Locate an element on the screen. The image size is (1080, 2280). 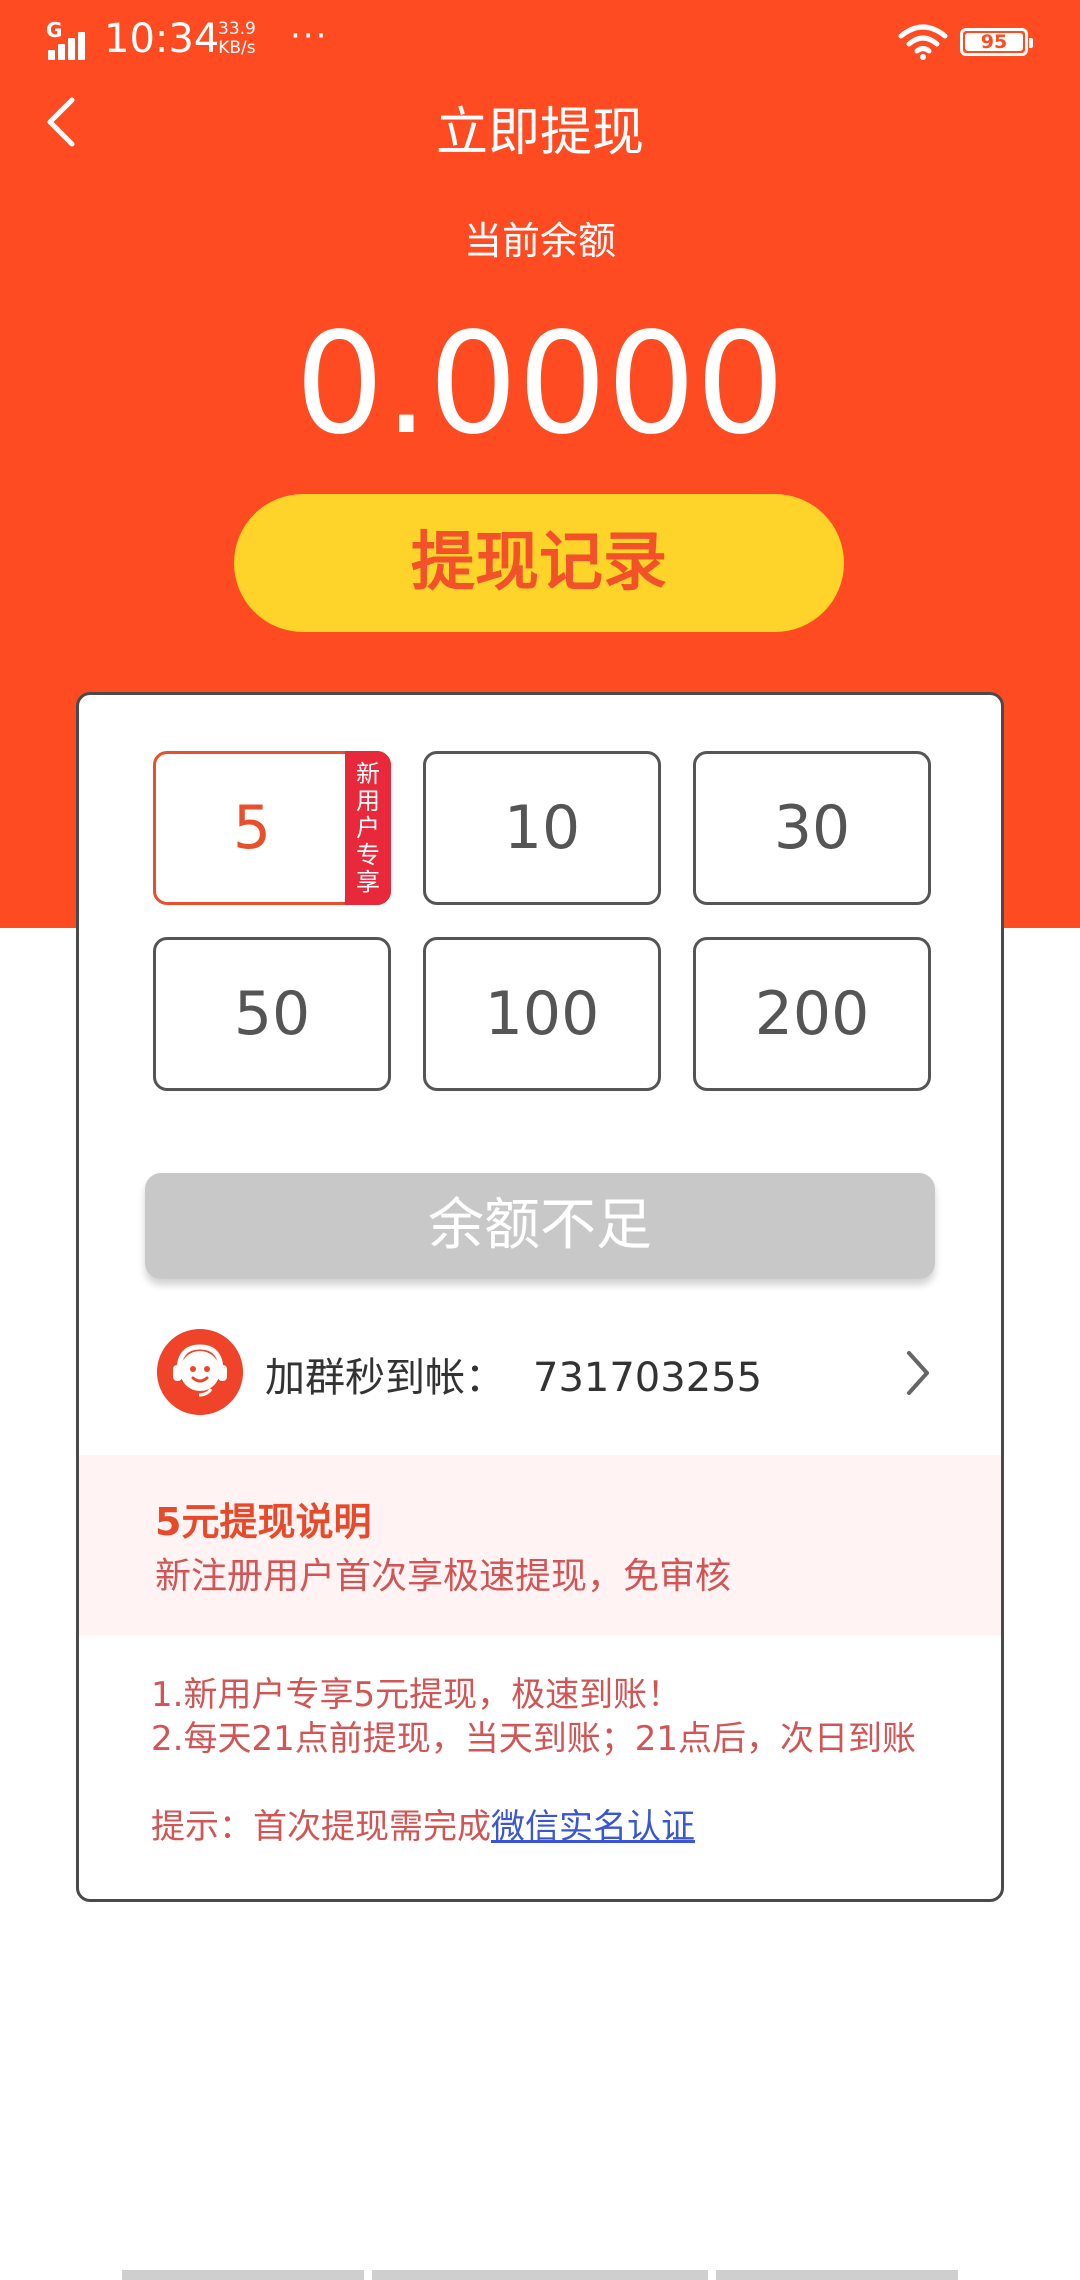
amount-option-30: 30 is located at coordinates (812, 828).